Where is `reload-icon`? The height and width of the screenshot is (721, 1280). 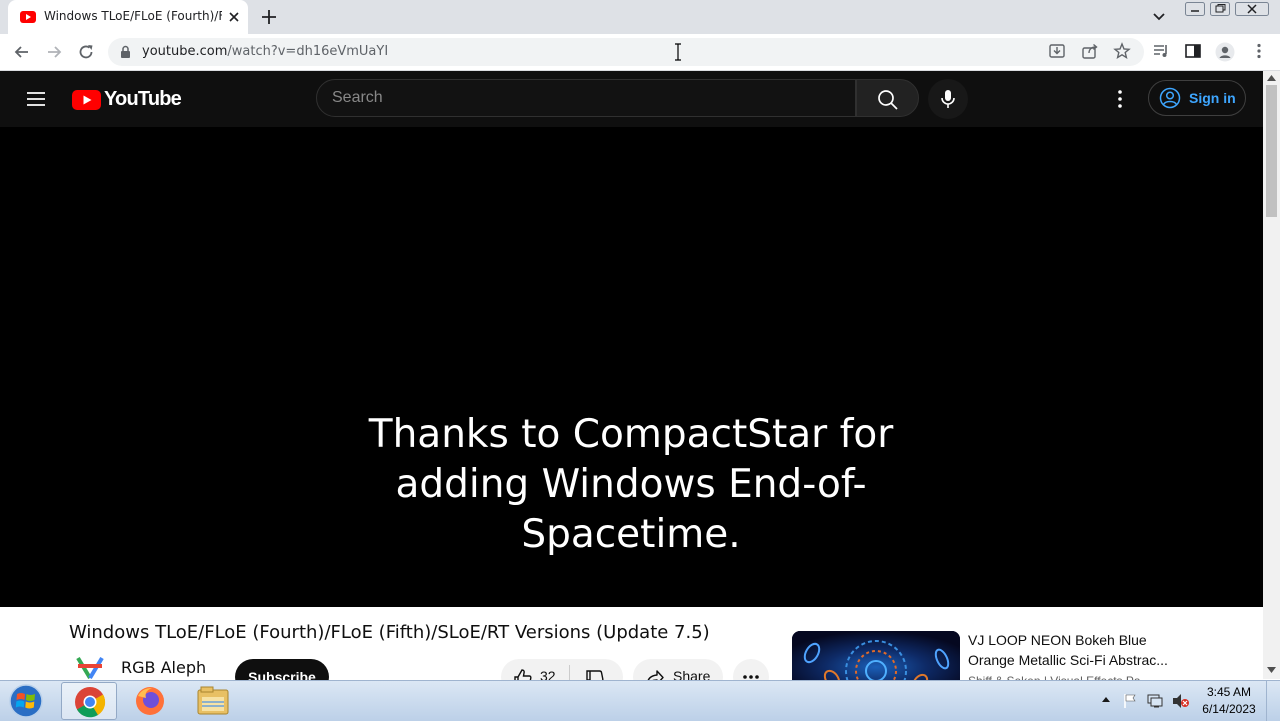
reload-icon is located at coordinates (86, 52).